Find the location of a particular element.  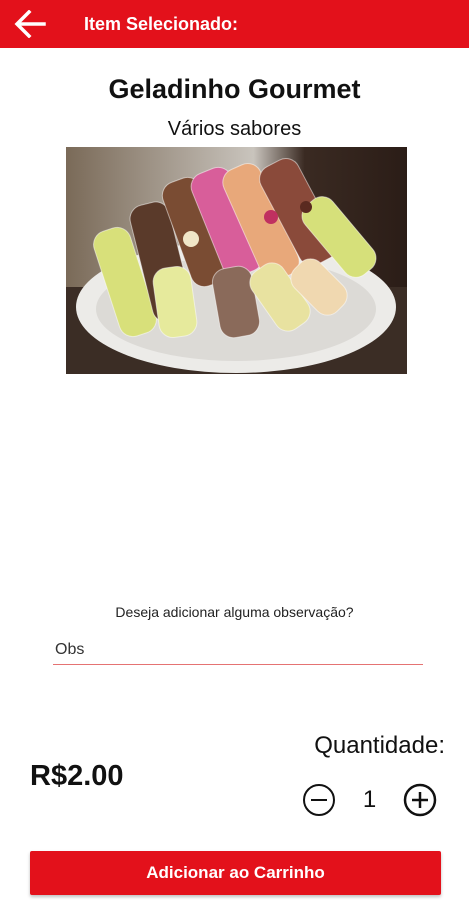

back-button is located at coordinates (30, 24).